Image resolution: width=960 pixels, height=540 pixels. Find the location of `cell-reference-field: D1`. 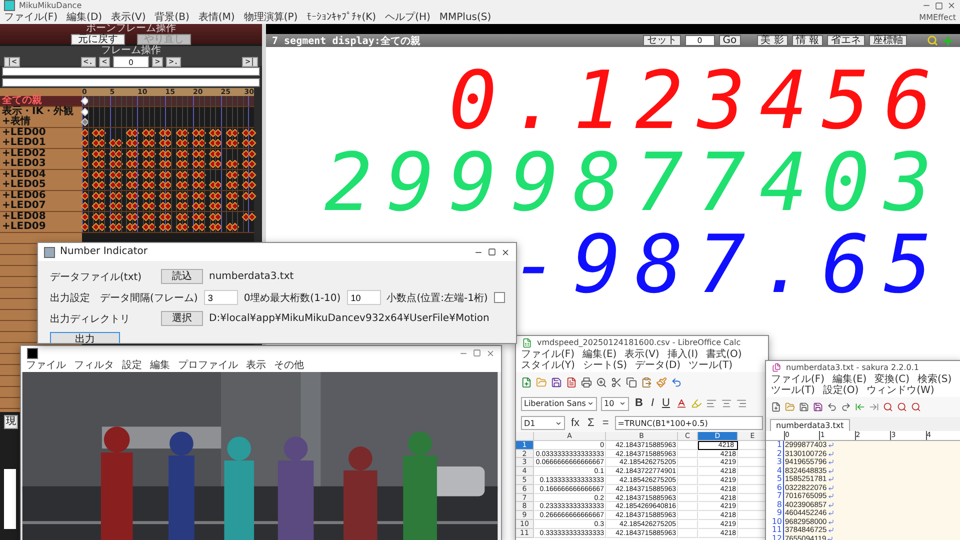

cell-reference-field: D1 is located at coordinates (543, 423).